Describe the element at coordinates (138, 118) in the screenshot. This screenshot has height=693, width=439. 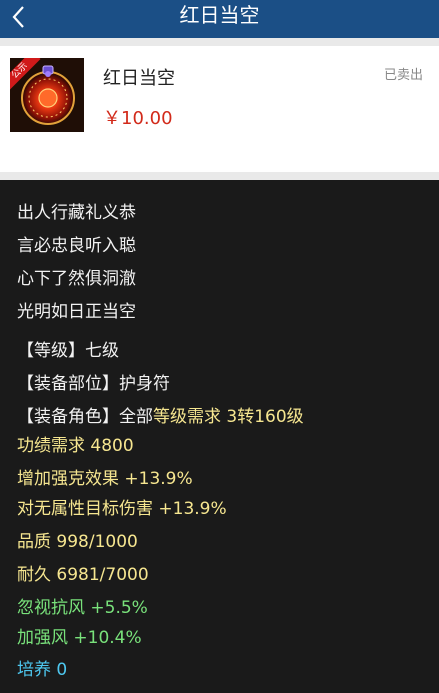
I see `item-price: ￥10.00` at that location.